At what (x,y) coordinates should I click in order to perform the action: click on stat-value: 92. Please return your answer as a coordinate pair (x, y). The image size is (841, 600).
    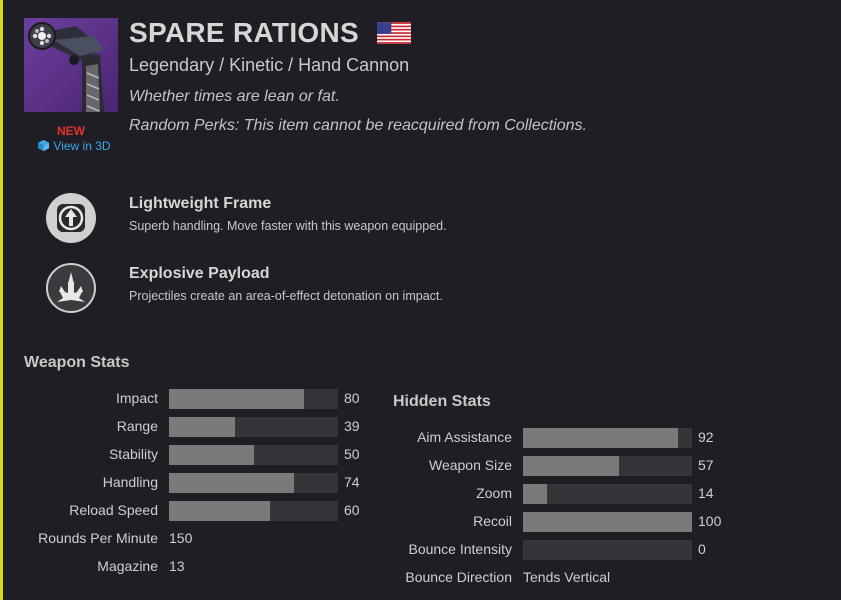
    Looking at the image, I should click on (706, 437).